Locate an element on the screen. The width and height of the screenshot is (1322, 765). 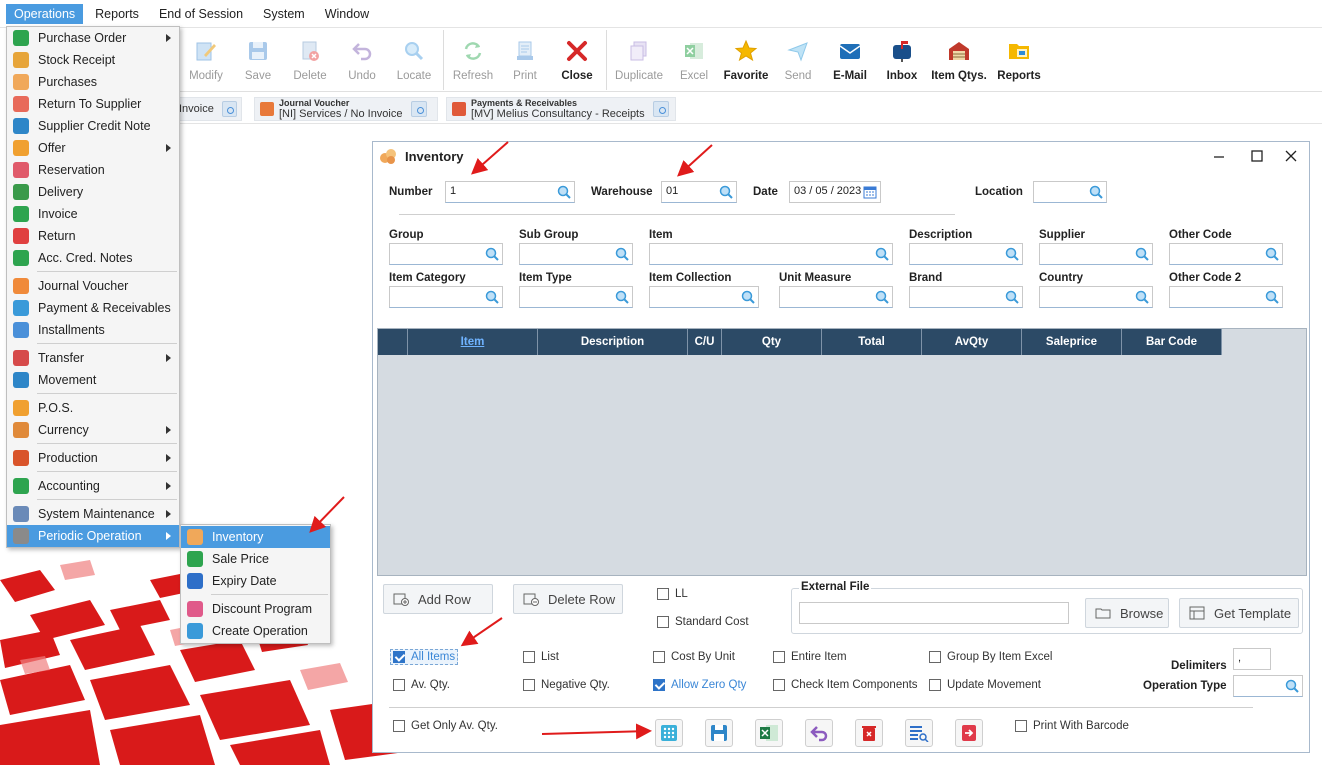
column-header-c-u: C/U is located at coordinates (705, 342).